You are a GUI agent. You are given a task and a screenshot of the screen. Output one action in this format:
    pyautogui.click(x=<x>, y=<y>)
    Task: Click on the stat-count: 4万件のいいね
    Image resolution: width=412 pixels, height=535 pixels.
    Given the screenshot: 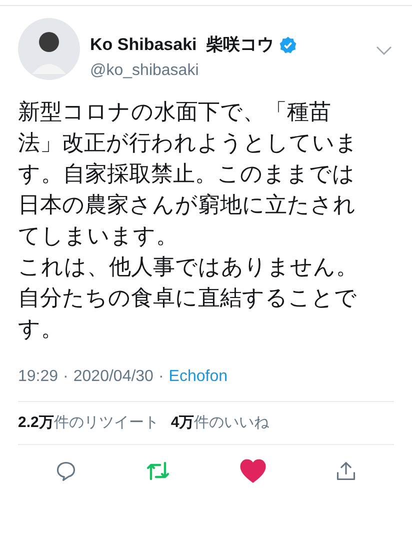 What is the action you would take?
    pyautogui.click(x=220, y=423)
    